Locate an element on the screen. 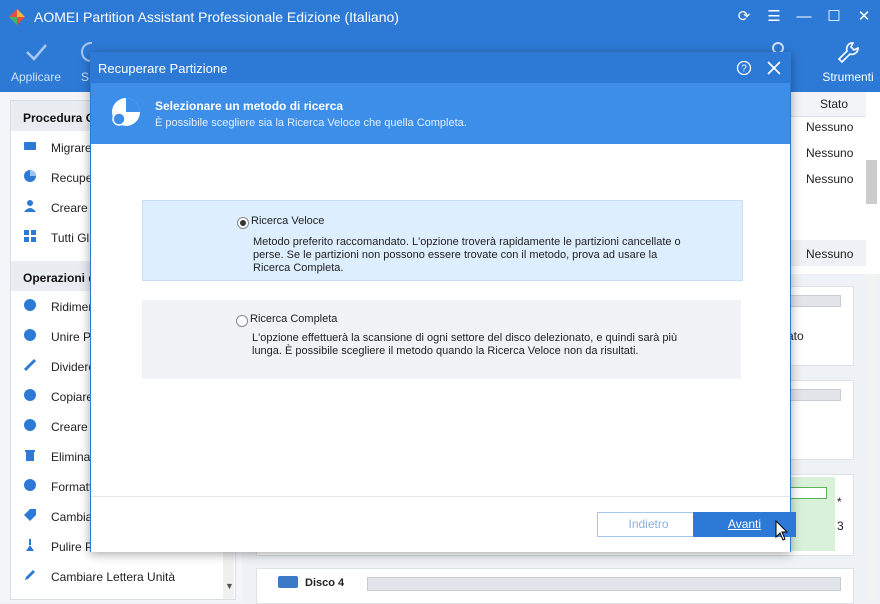 This screenshot has width=880, height=604. merge-icon is located at coordinates (30, 335).